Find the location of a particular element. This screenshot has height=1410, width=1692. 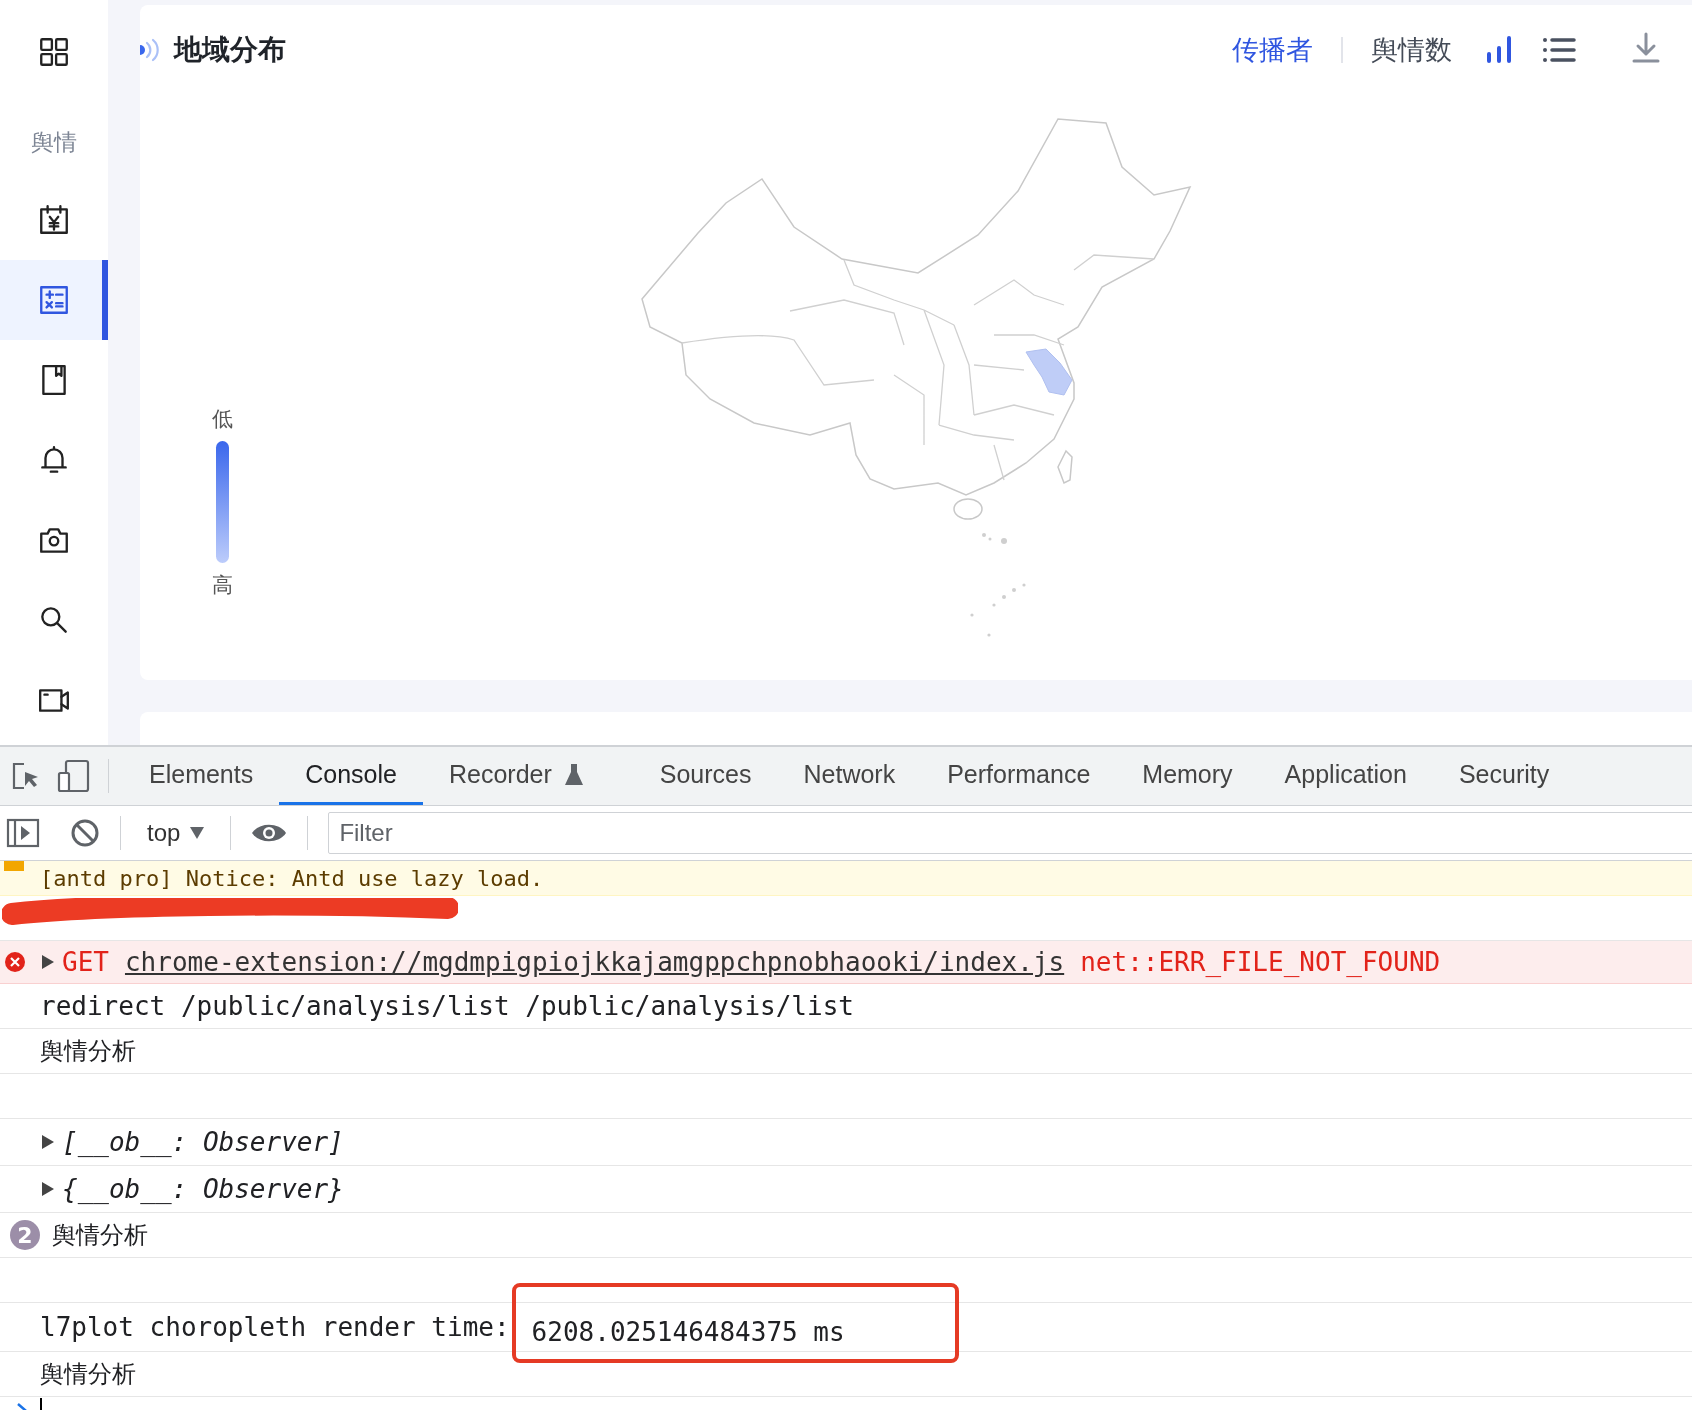

grid-icon is located at coordinates (54, 52).